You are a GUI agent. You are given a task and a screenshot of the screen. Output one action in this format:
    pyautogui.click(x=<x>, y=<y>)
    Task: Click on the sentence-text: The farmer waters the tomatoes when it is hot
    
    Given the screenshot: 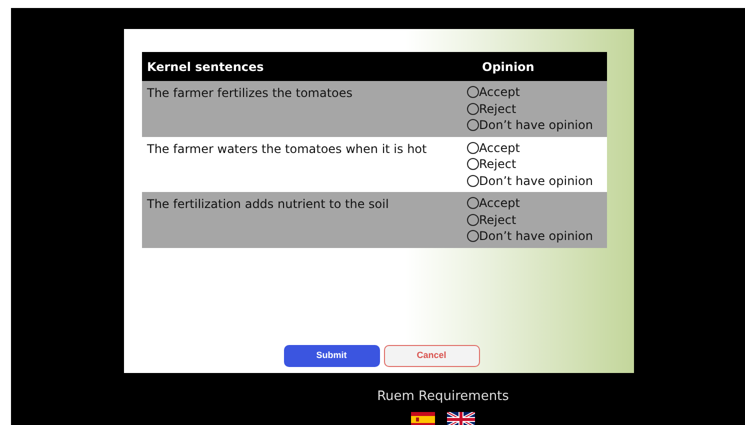 What is the action you would take?
    pyautogui.click(x=287, y=149)
    